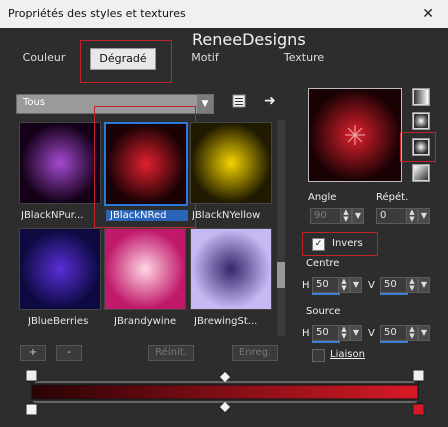 The image size is (448, 427). What do you see at coordinates (281, 275) in the screenshot?
I see `gallery-scroll-thumb` at bounding box center [281, 275].